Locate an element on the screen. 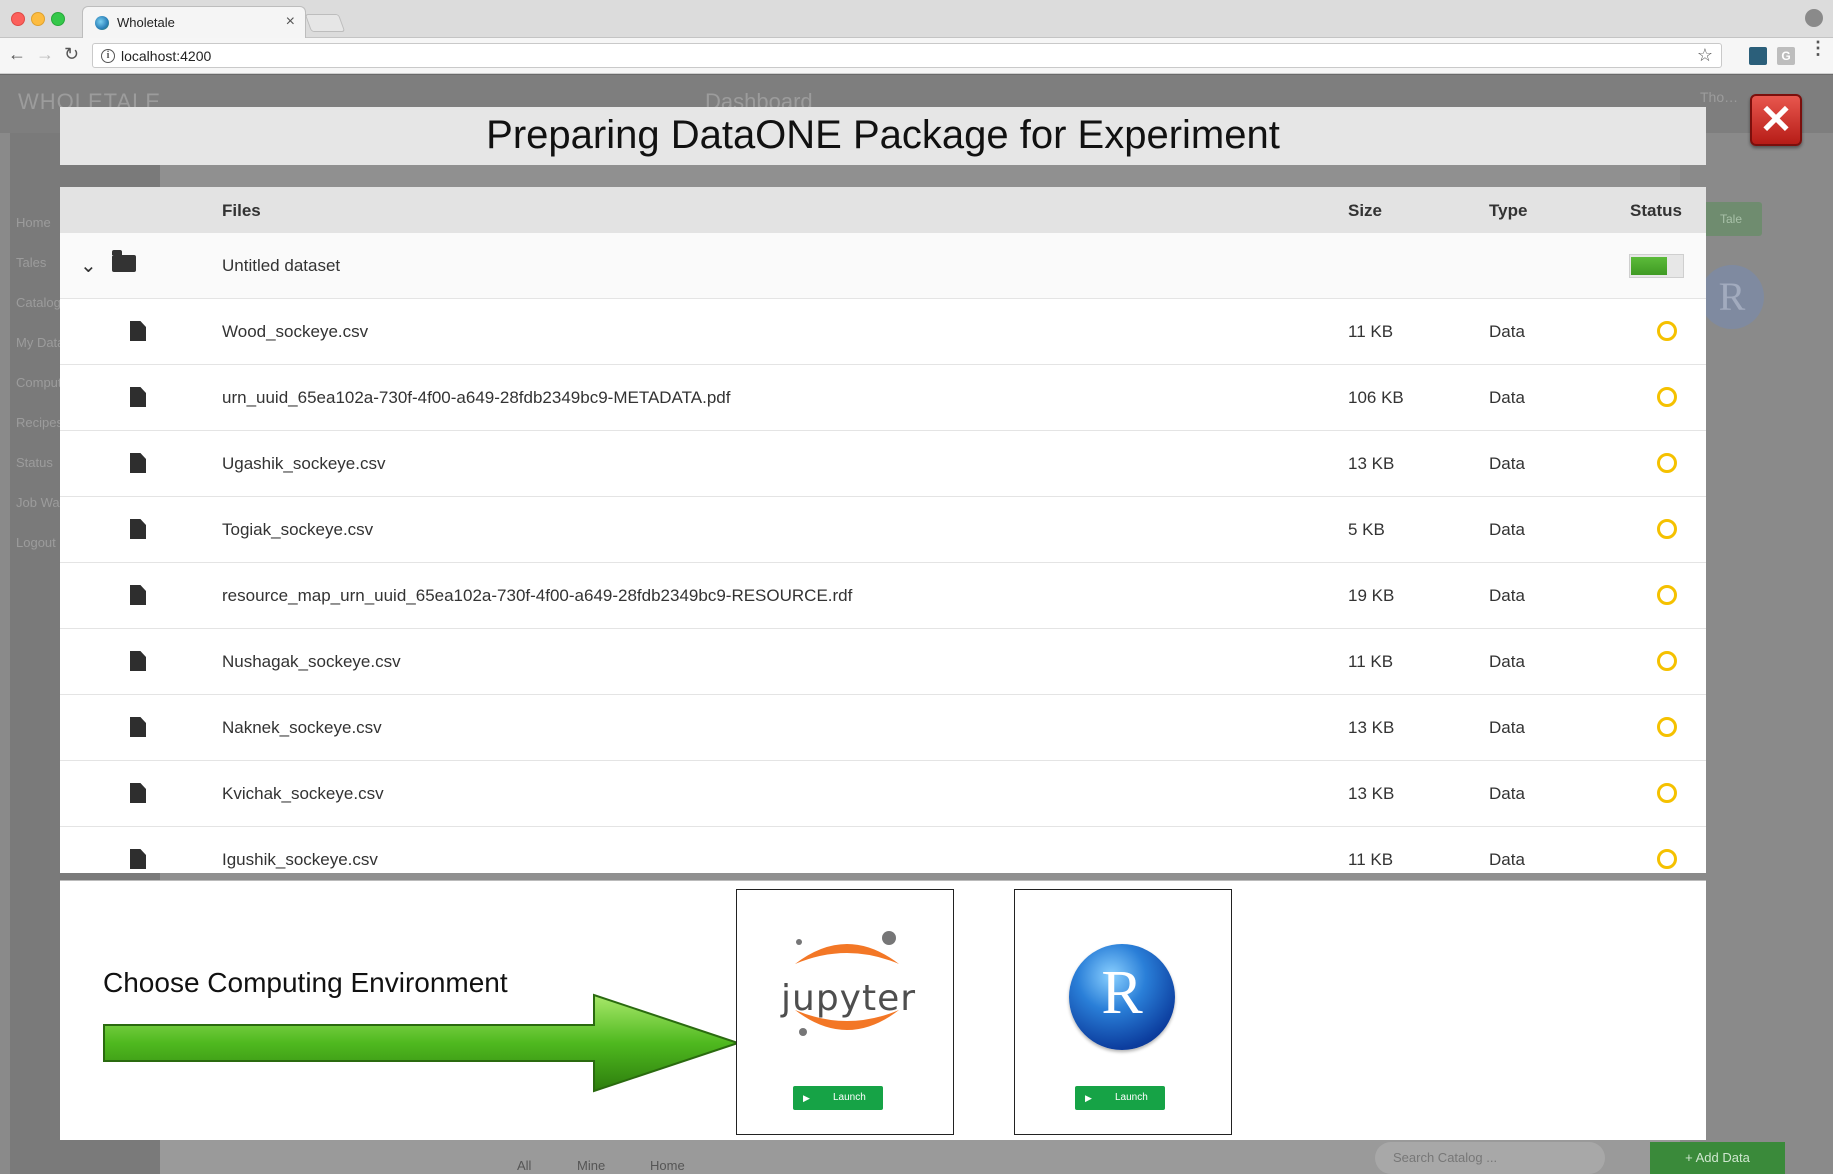 The height and width of the screenshot is (1174, 1833). launch-label: Launch is located at coordinates (1131, 1097).